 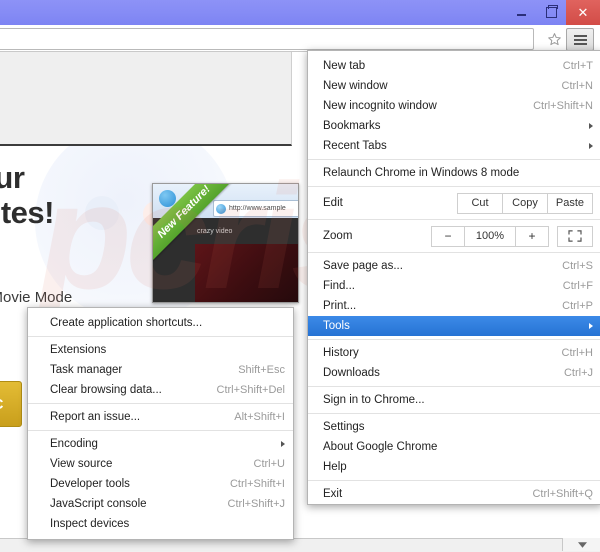 I want to click on page-gold-button: C, so click(x=11, y=404).